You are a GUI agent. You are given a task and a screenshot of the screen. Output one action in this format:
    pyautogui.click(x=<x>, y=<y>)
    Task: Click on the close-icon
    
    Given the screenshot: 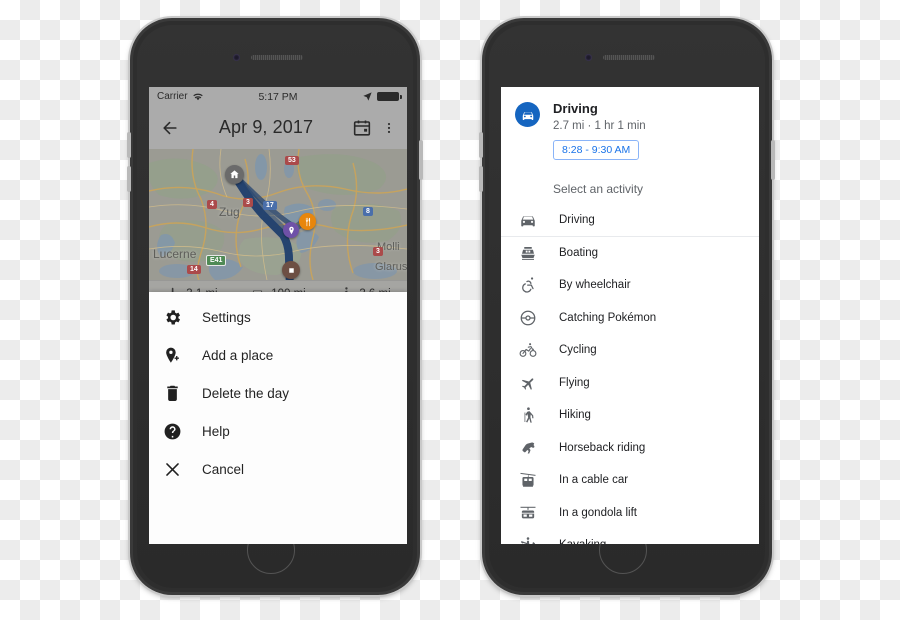 What is the action you would take?
    pyautogui.click(x=172, y=469)
    